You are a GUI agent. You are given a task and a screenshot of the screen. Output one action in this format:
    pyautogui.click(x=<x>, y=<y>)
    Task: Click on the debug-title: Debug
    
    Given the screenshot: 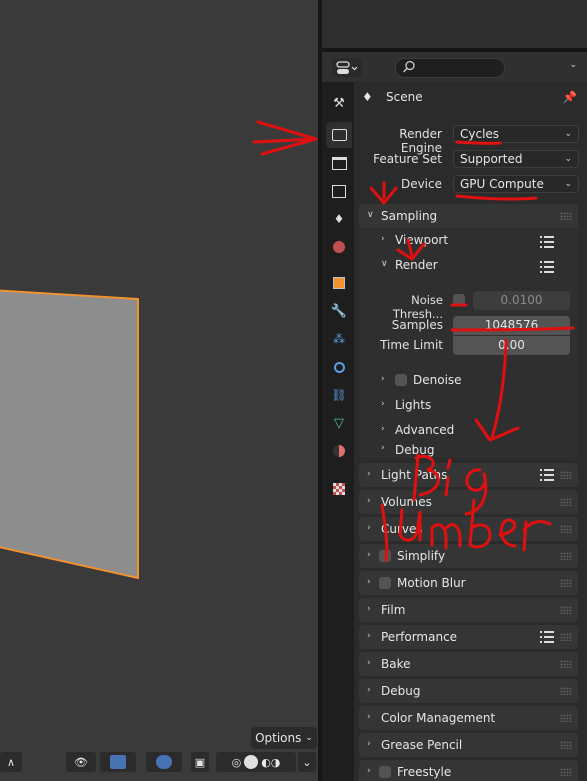 What is the action you would take?
    pyautogui.click(x=401, y=691)
    